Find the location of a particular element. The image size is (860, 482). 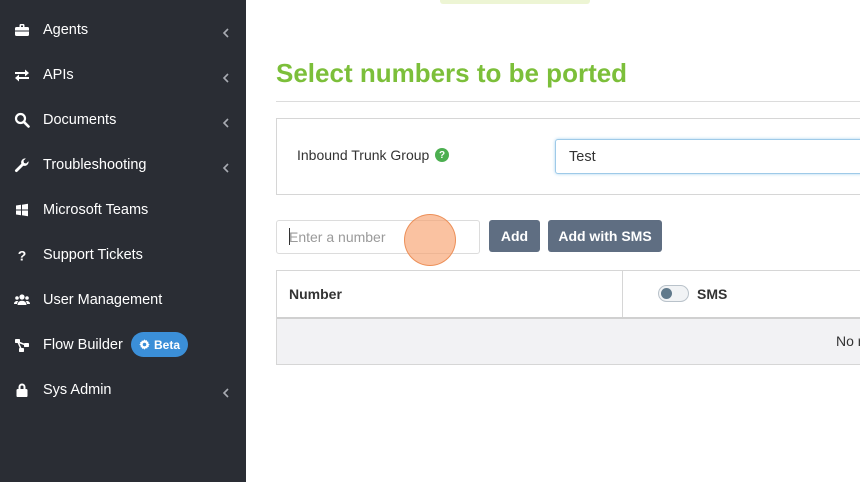

sidebar-item-label: Microsoft Teams is located at coordinates (96, 209).